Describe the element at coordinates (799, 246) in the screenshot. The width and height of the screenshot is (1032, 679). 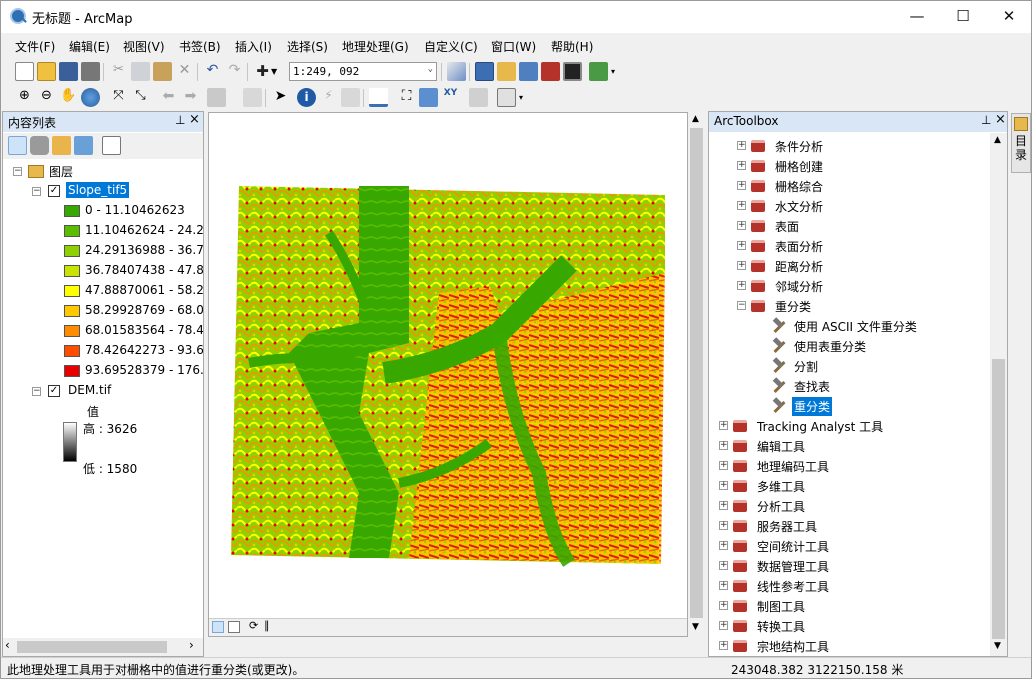
I see `toolset-item: 表面分析` at that location.